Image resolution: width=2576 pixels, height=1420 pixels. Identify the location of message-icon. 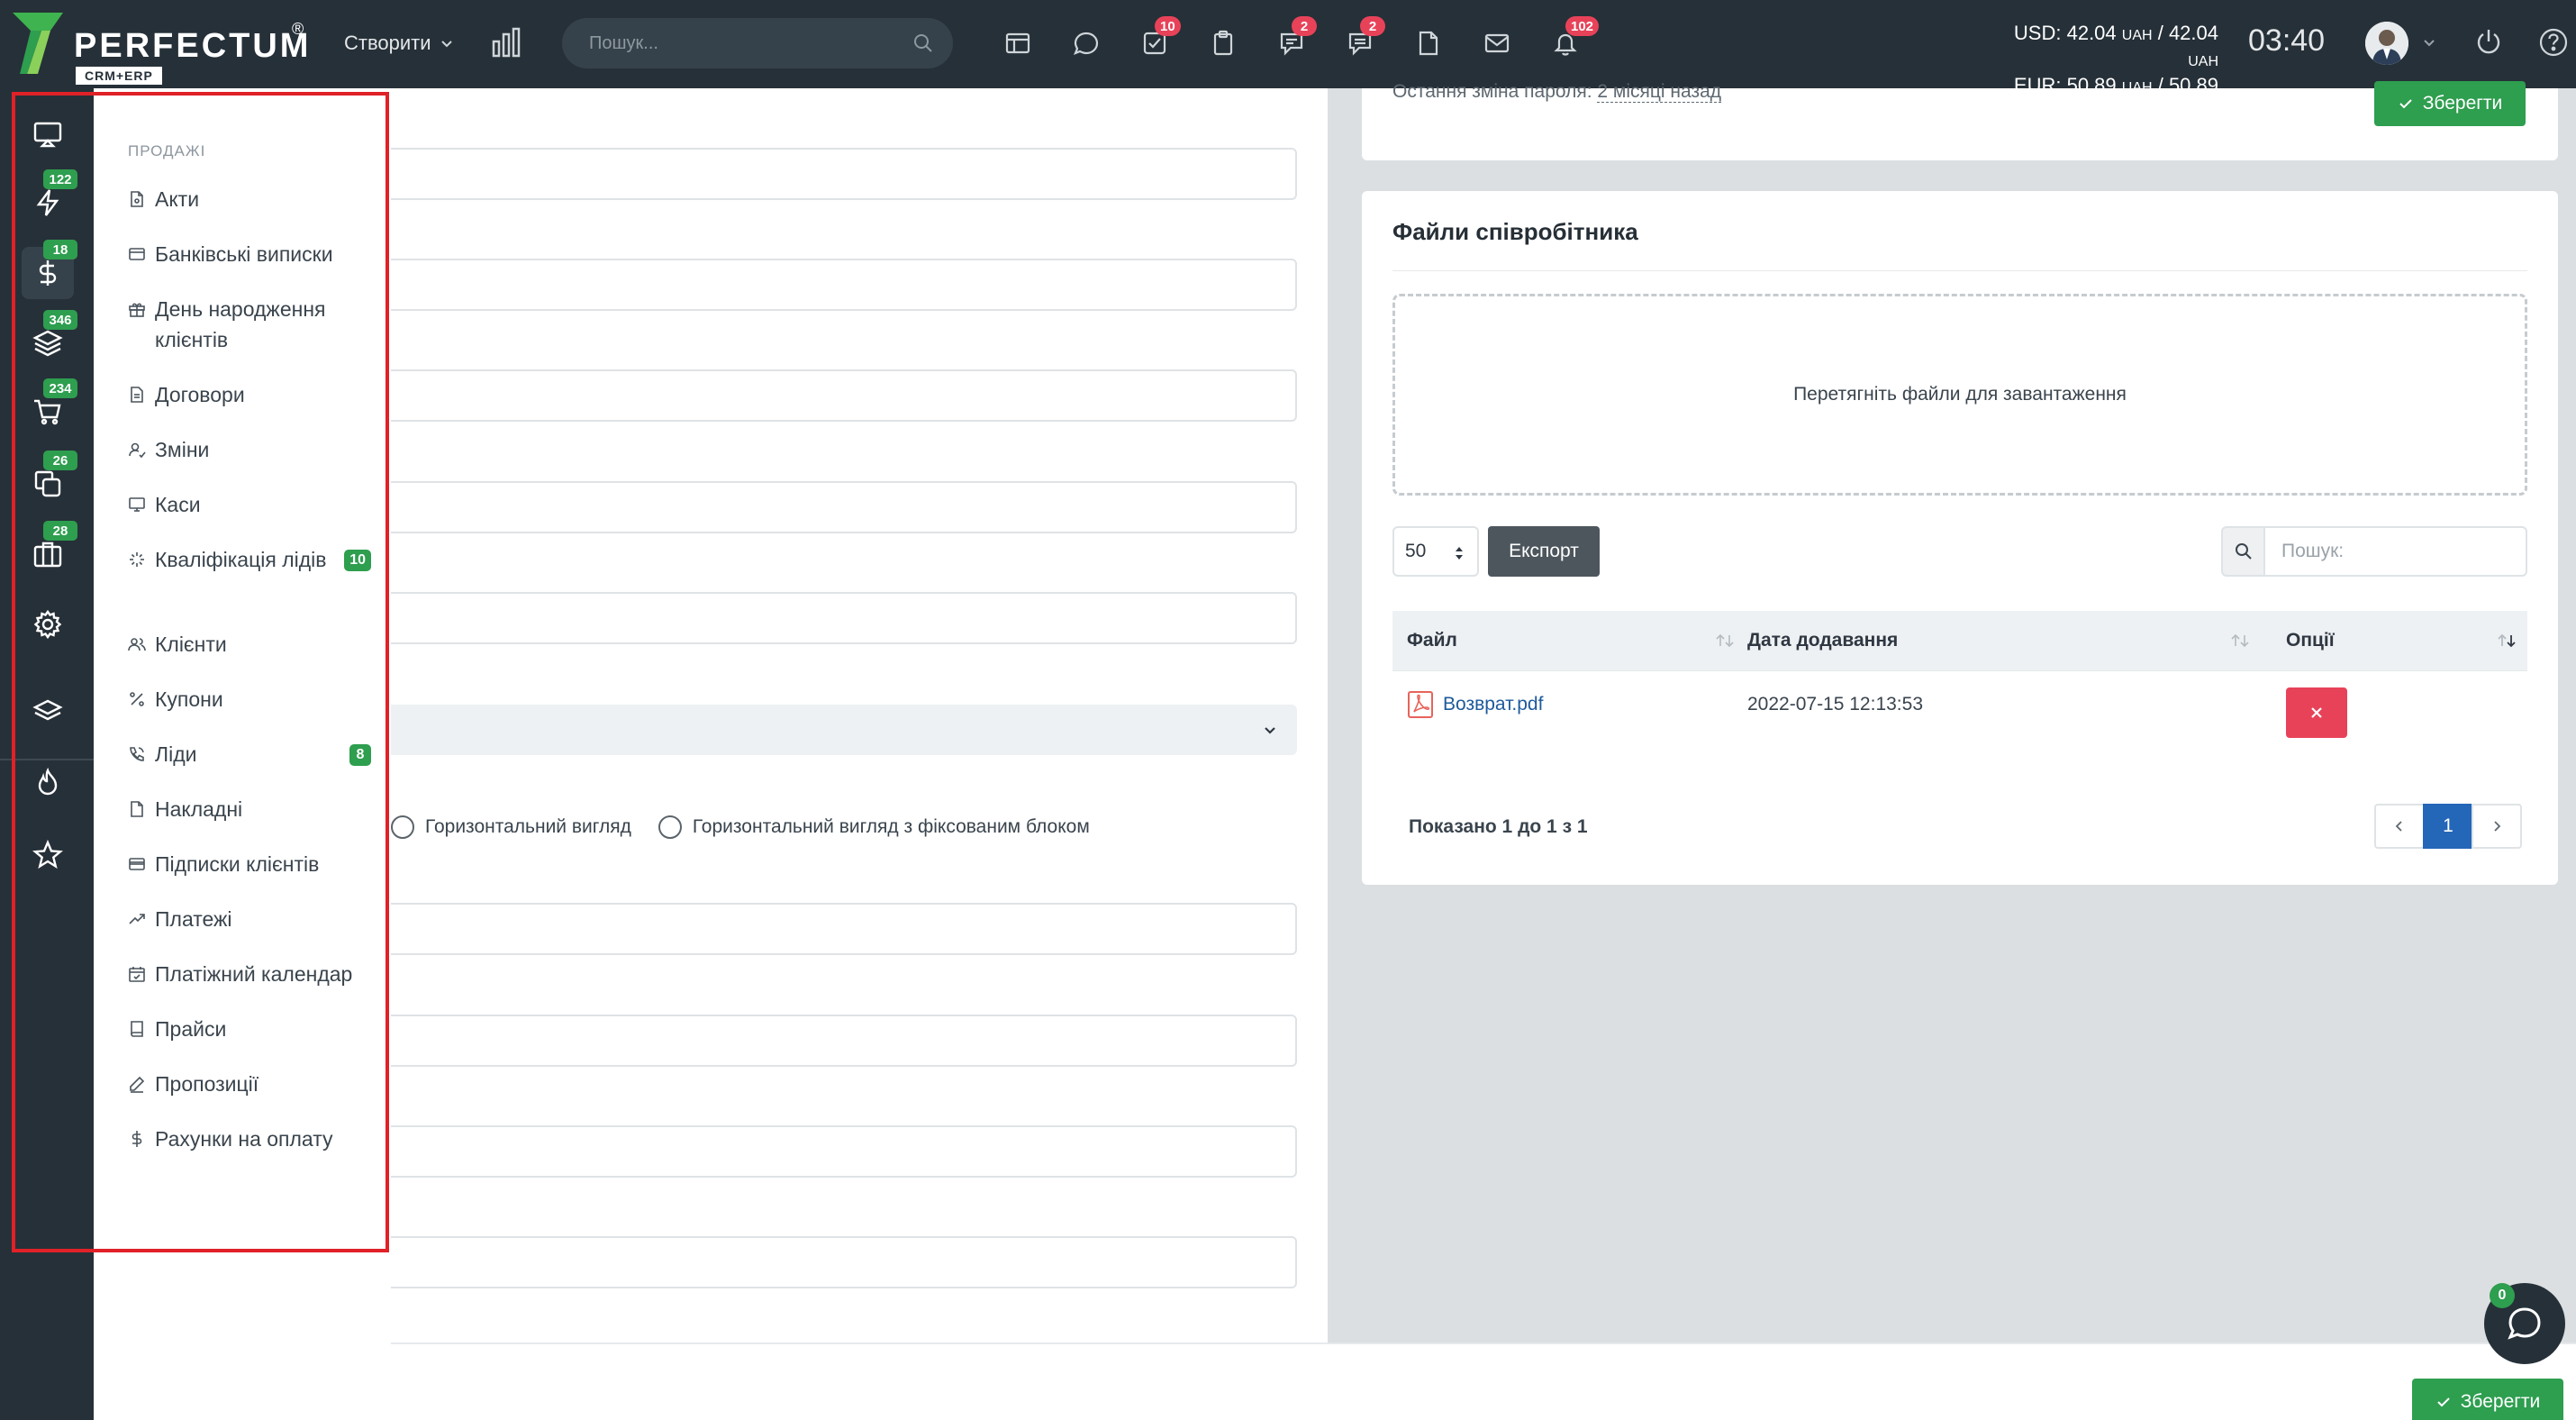
(1086, 43).